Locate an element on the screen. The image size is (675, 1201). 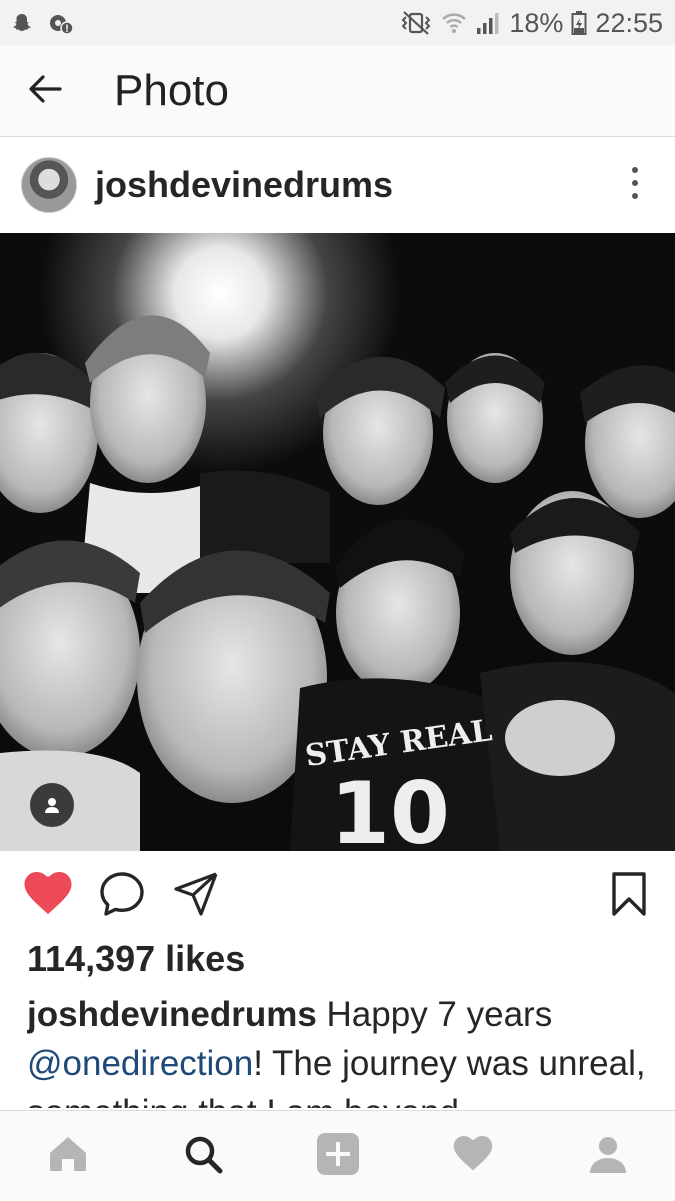
bottom-nav is located at coordinates (337, 1155).